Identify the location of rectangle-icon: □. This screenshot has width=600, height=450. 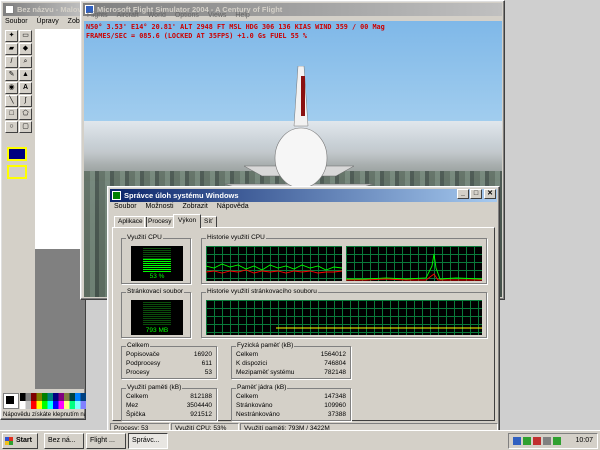
(11, 114).